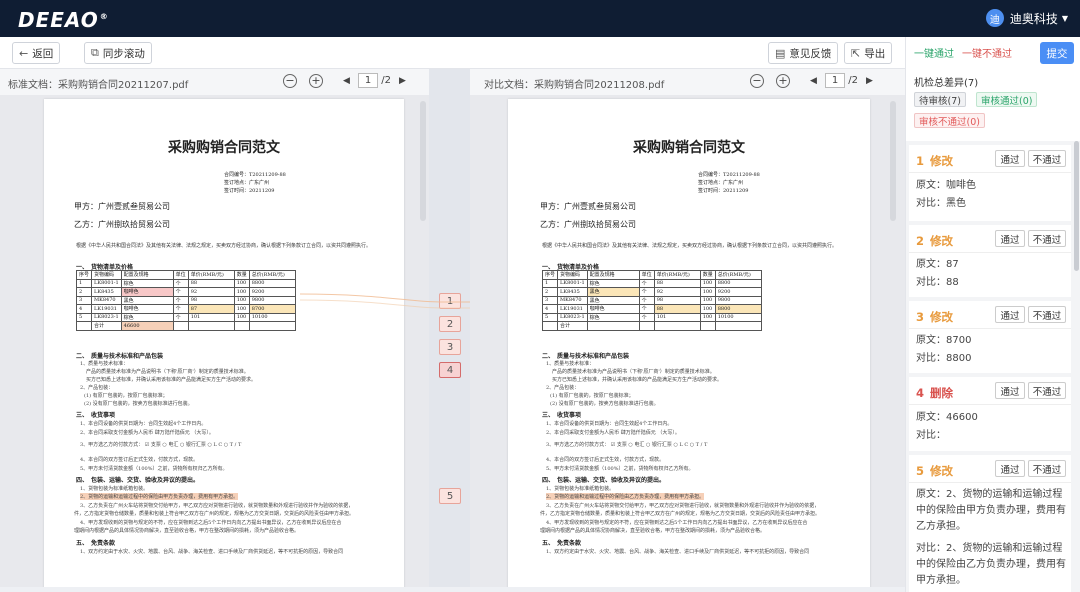 This screenshot has height=592, width=1080. What do you see at coordinates (185, 283) in the screenshot?
I see `table-row: 1 LK8001-1 棕色个 88 100 8800` at bounding box center [185, 283].